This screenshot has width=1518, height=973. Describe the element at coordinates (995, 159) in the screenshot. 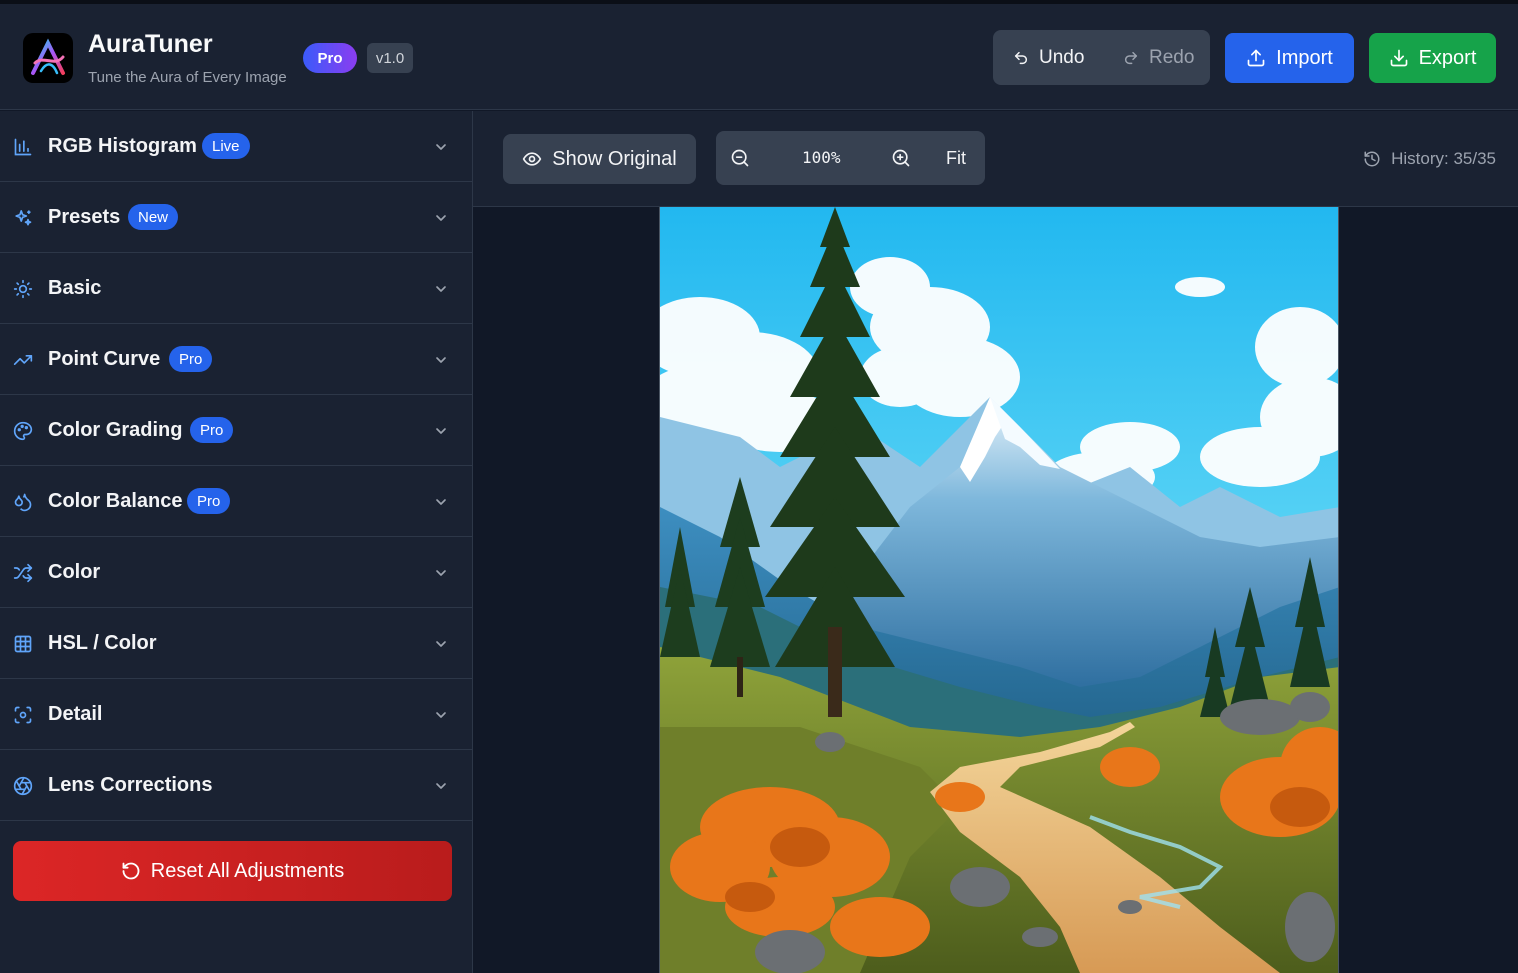

I see `viewer-toolbar: Show Original 100% Fit History: 35/35` at that location.